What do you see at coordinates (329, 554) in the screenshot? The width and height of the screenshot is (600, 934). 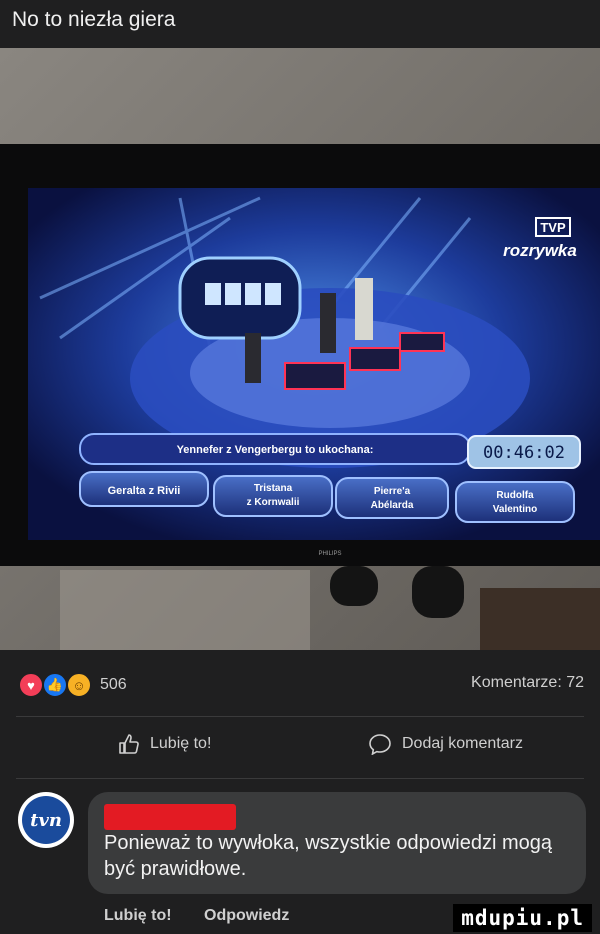 I see `tv-brand: PHILIPS` at bounding box center [329, 554].